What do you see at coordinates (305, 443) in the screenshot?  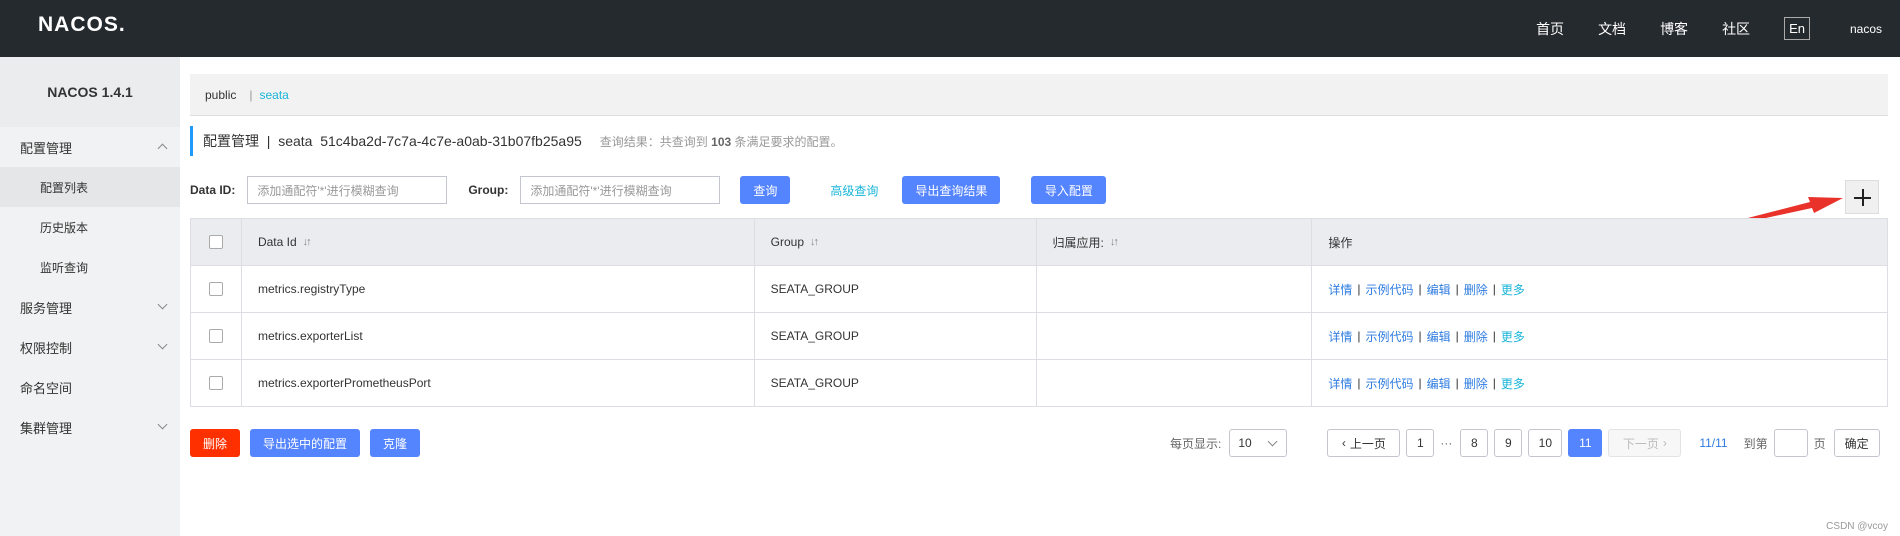 I see `export-selected-button: 导出选中的配置` at bounding box center [305, 443].